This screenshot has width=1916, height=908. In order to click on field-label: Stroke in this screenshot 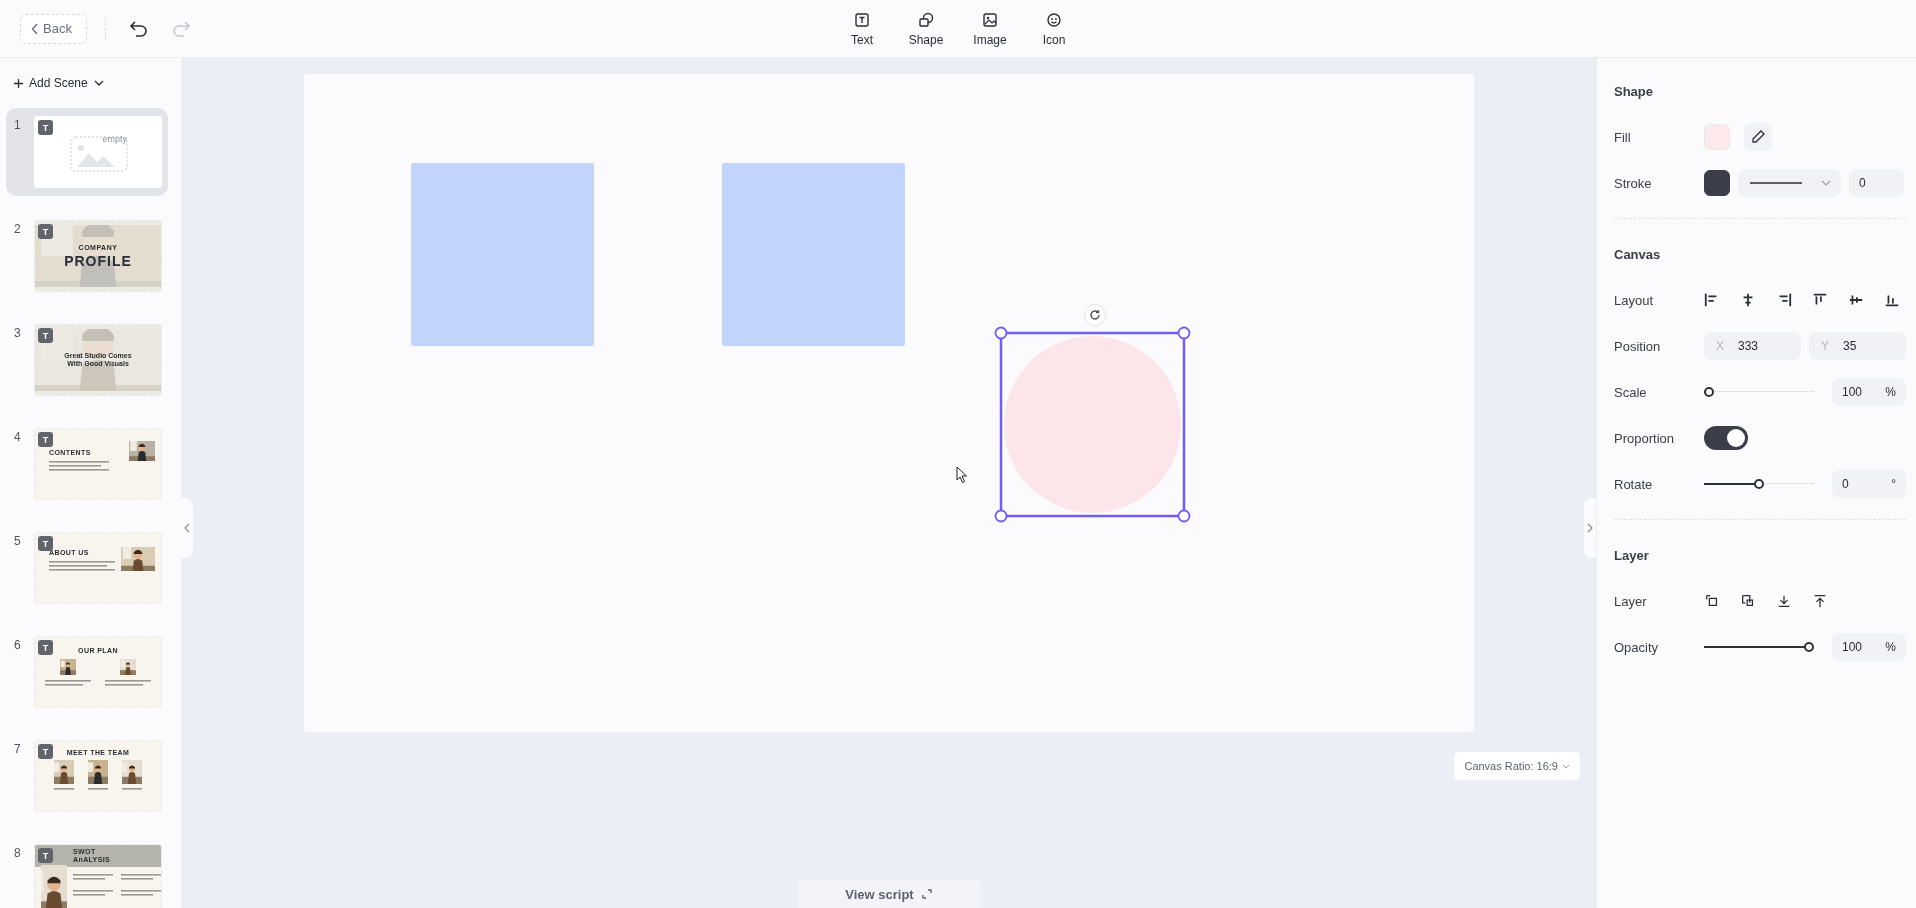, I will do `click(1633, 183)`.